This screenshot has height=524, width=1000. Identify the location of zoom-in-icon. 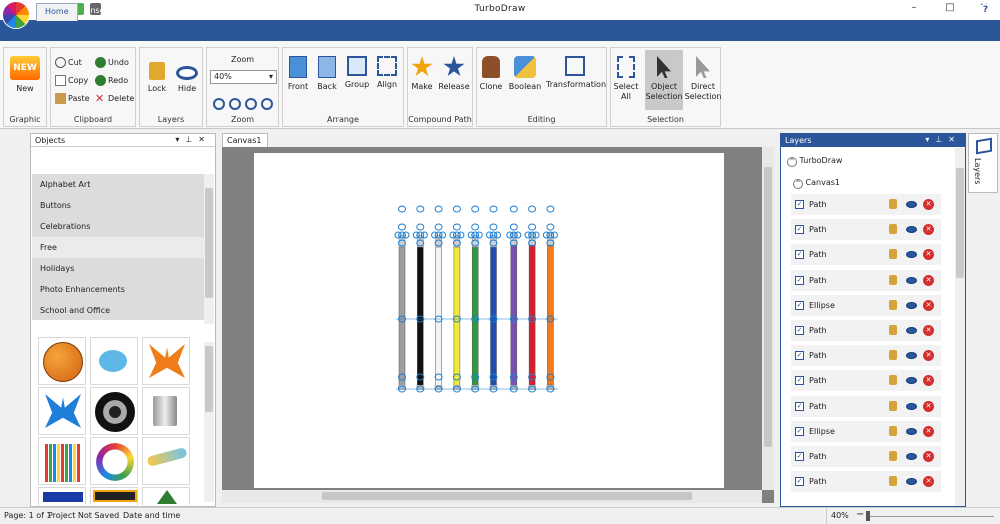
(235, 104).